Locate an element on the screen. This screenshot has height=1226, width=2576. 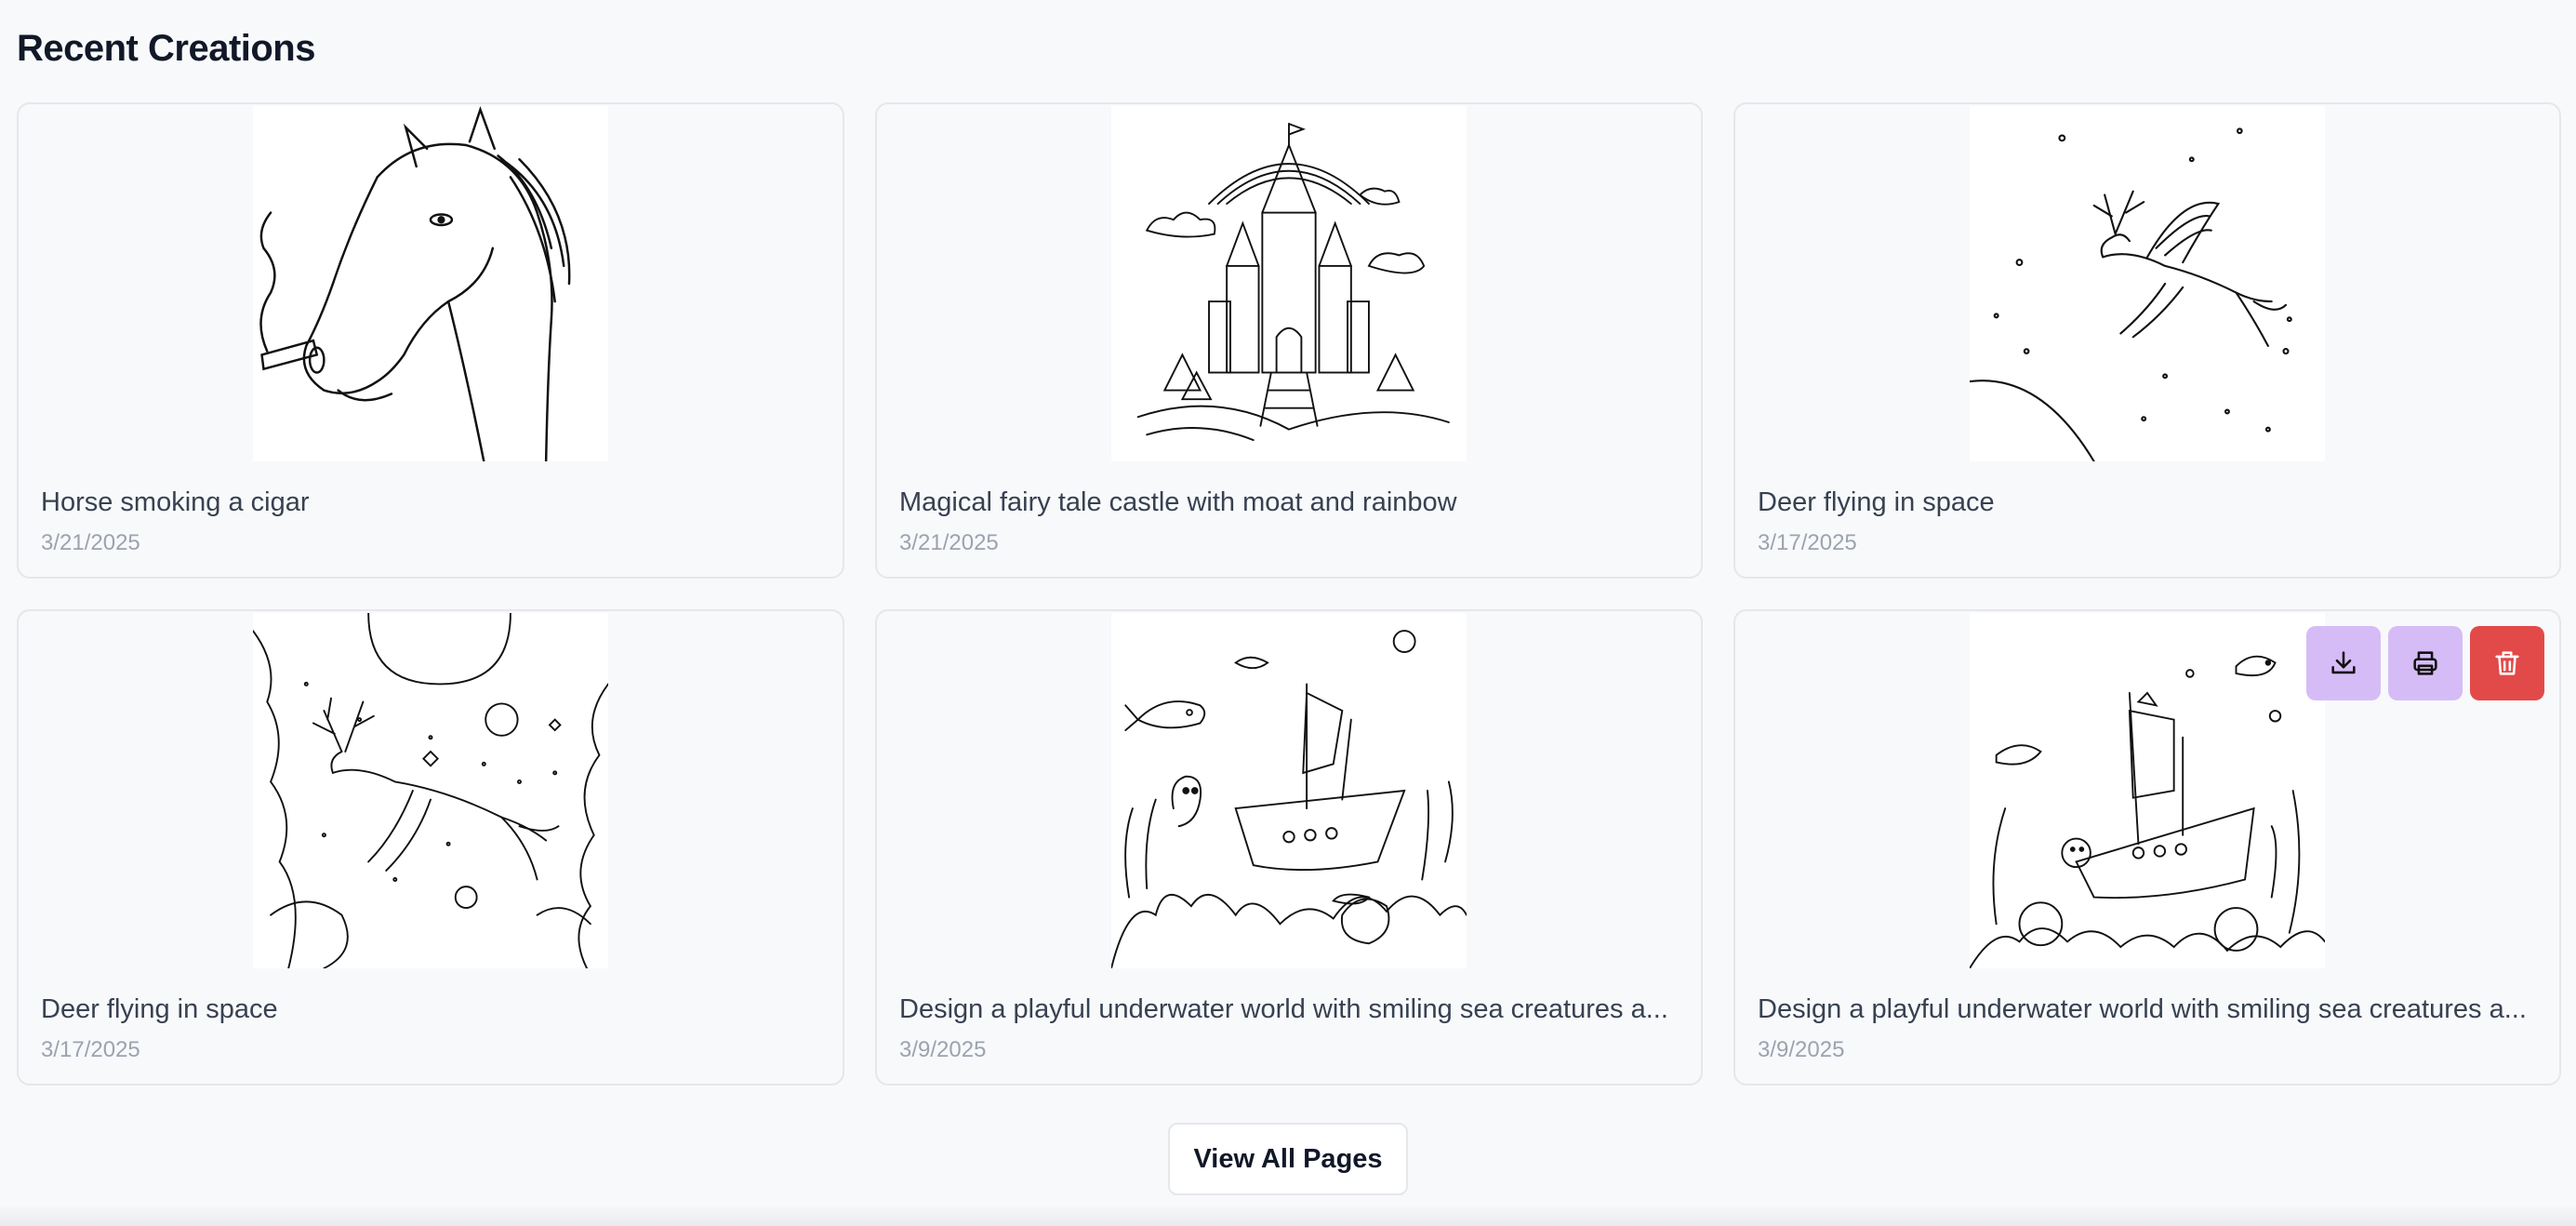
delete-button is located at coordinates (2507, 663).